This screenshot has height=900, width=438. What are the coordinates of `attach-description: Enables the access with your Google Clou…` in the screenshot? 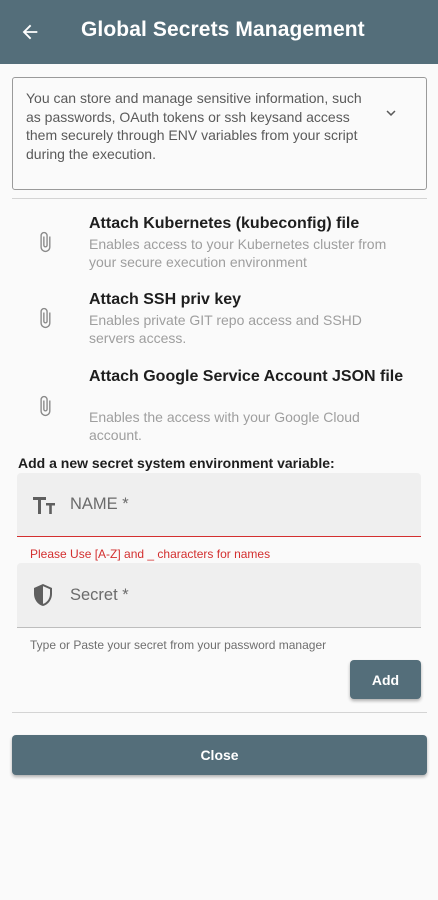 It's located at (224, 426).